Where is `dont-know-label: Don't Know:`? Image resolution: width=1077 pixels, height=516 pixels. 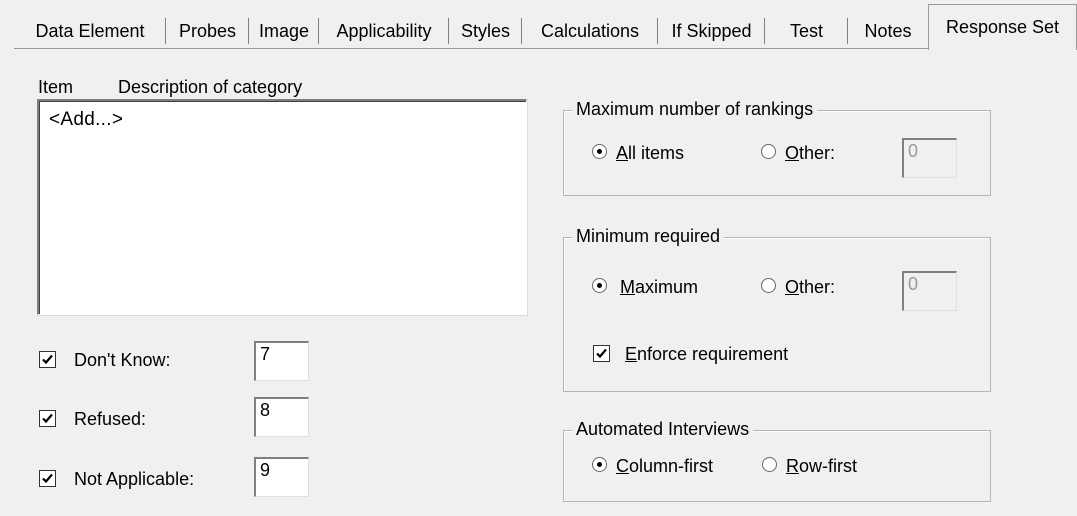 dont-know-label: Don't Know: is located at coordinates (122, 360).